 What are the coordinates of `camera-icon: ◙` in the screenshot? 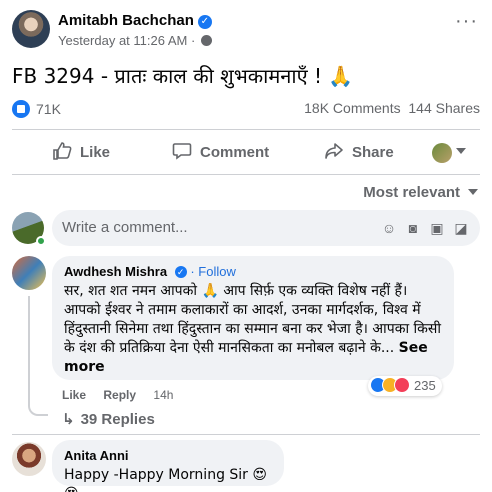 It's located at (413, 228).